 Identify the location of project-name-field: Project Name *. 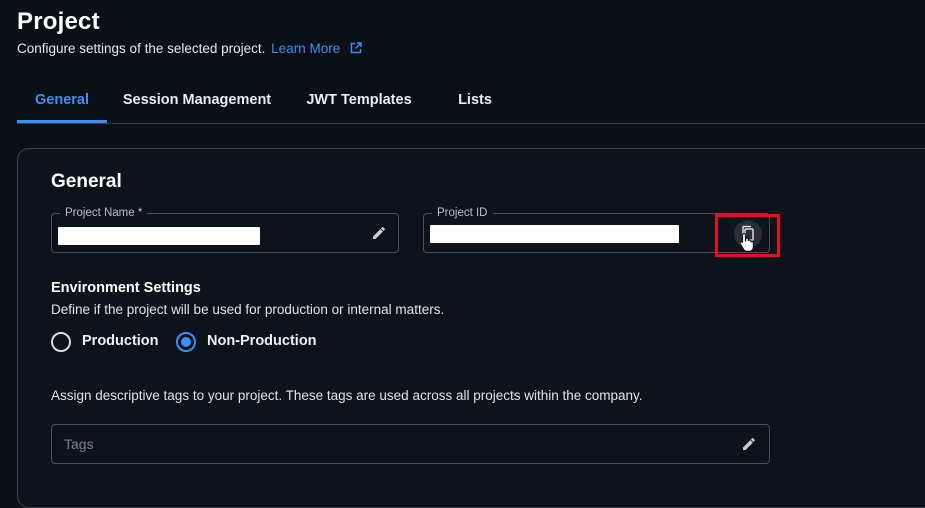
(225, 229).